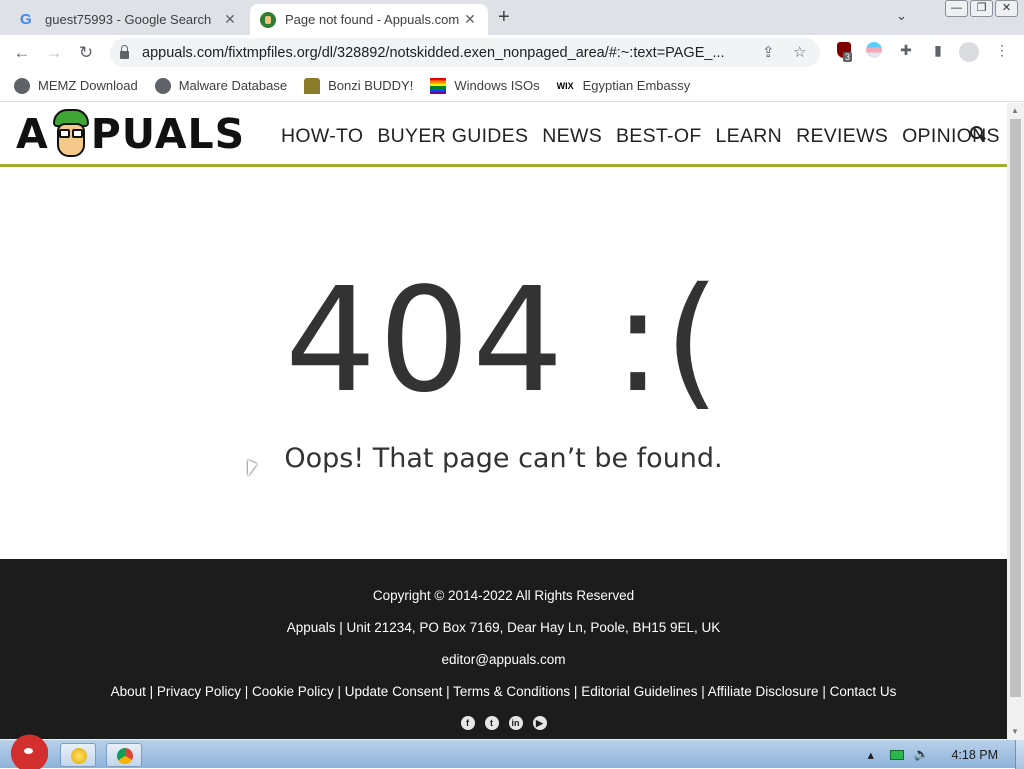 This screenshot has height=769, width=1024. Describe the element at coordinates (32, 134) in the screenshot. I see `logo-letter: A` at that location.